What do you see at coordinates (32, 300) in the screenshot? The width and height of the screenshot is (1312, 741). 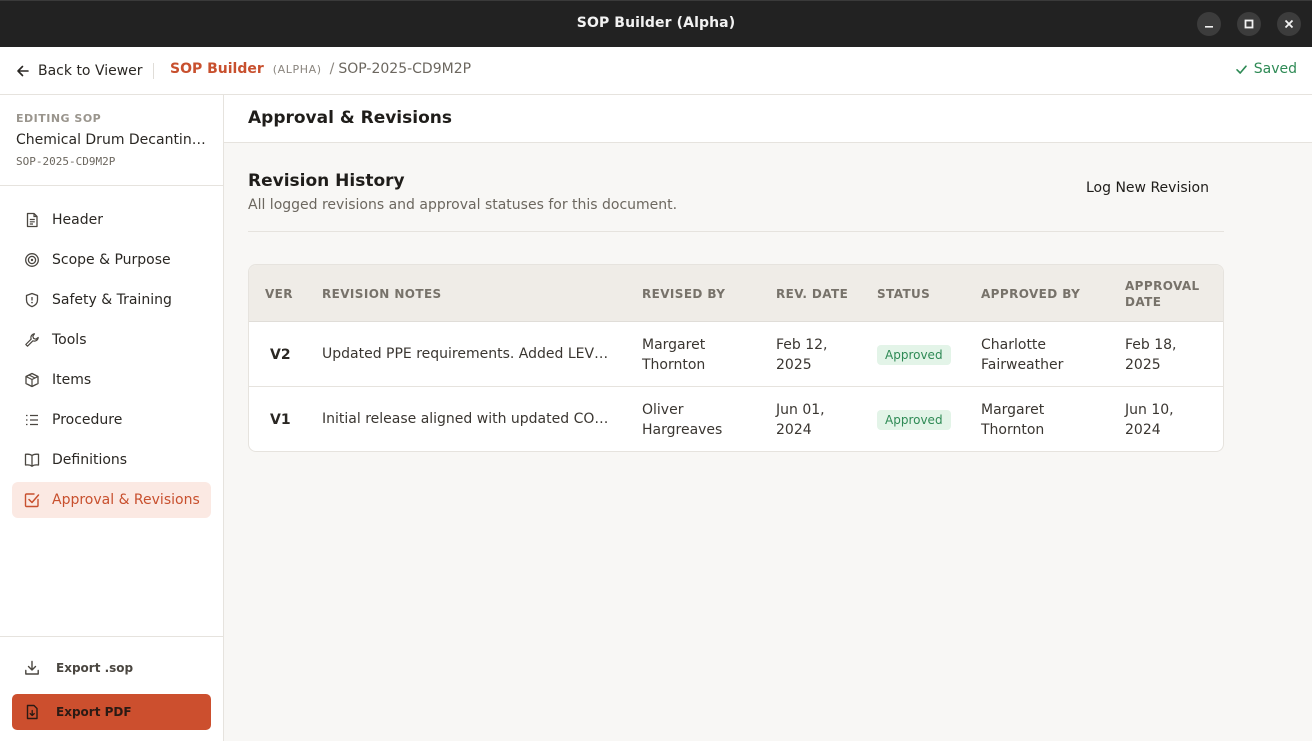 I see `shield-icon` at bounding box center [32, 300].